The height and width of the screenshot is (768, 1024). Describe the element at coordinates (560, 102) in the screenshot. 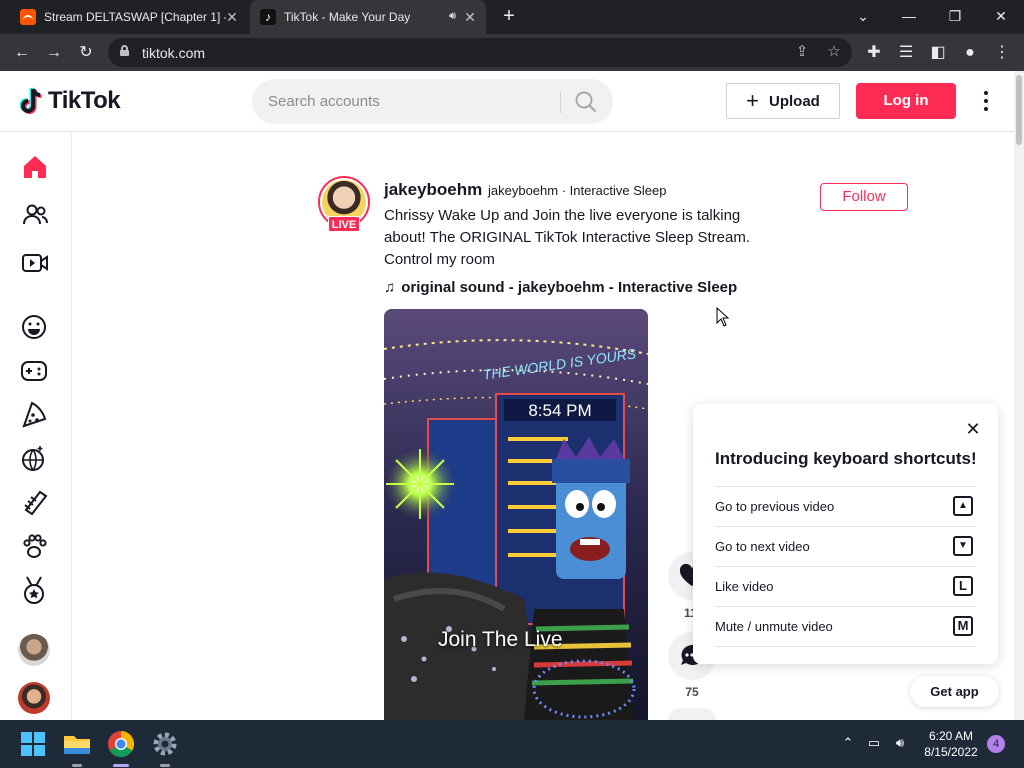

I see `search-divider` at that location.